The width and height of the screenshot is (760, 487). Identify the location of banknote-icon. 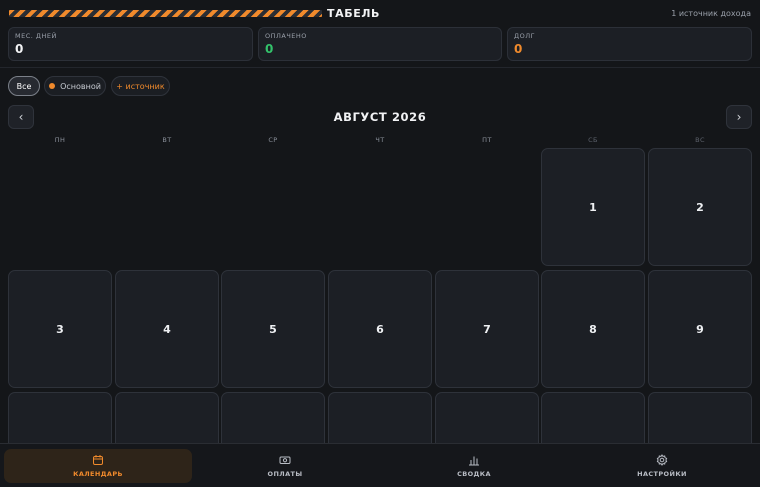
(285, 460).